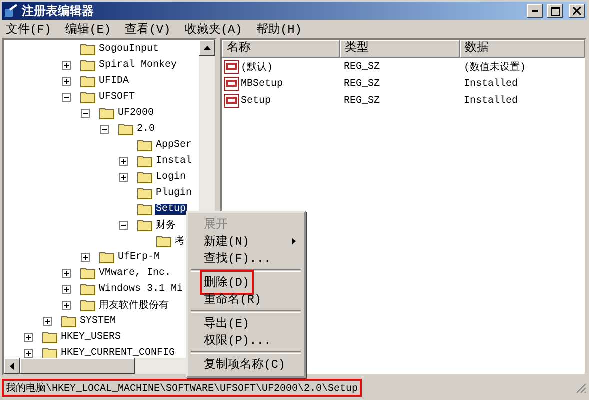  Describe the element at coordinates (256, 101) in the screenshot. I see `value-name: Setup` at that location.